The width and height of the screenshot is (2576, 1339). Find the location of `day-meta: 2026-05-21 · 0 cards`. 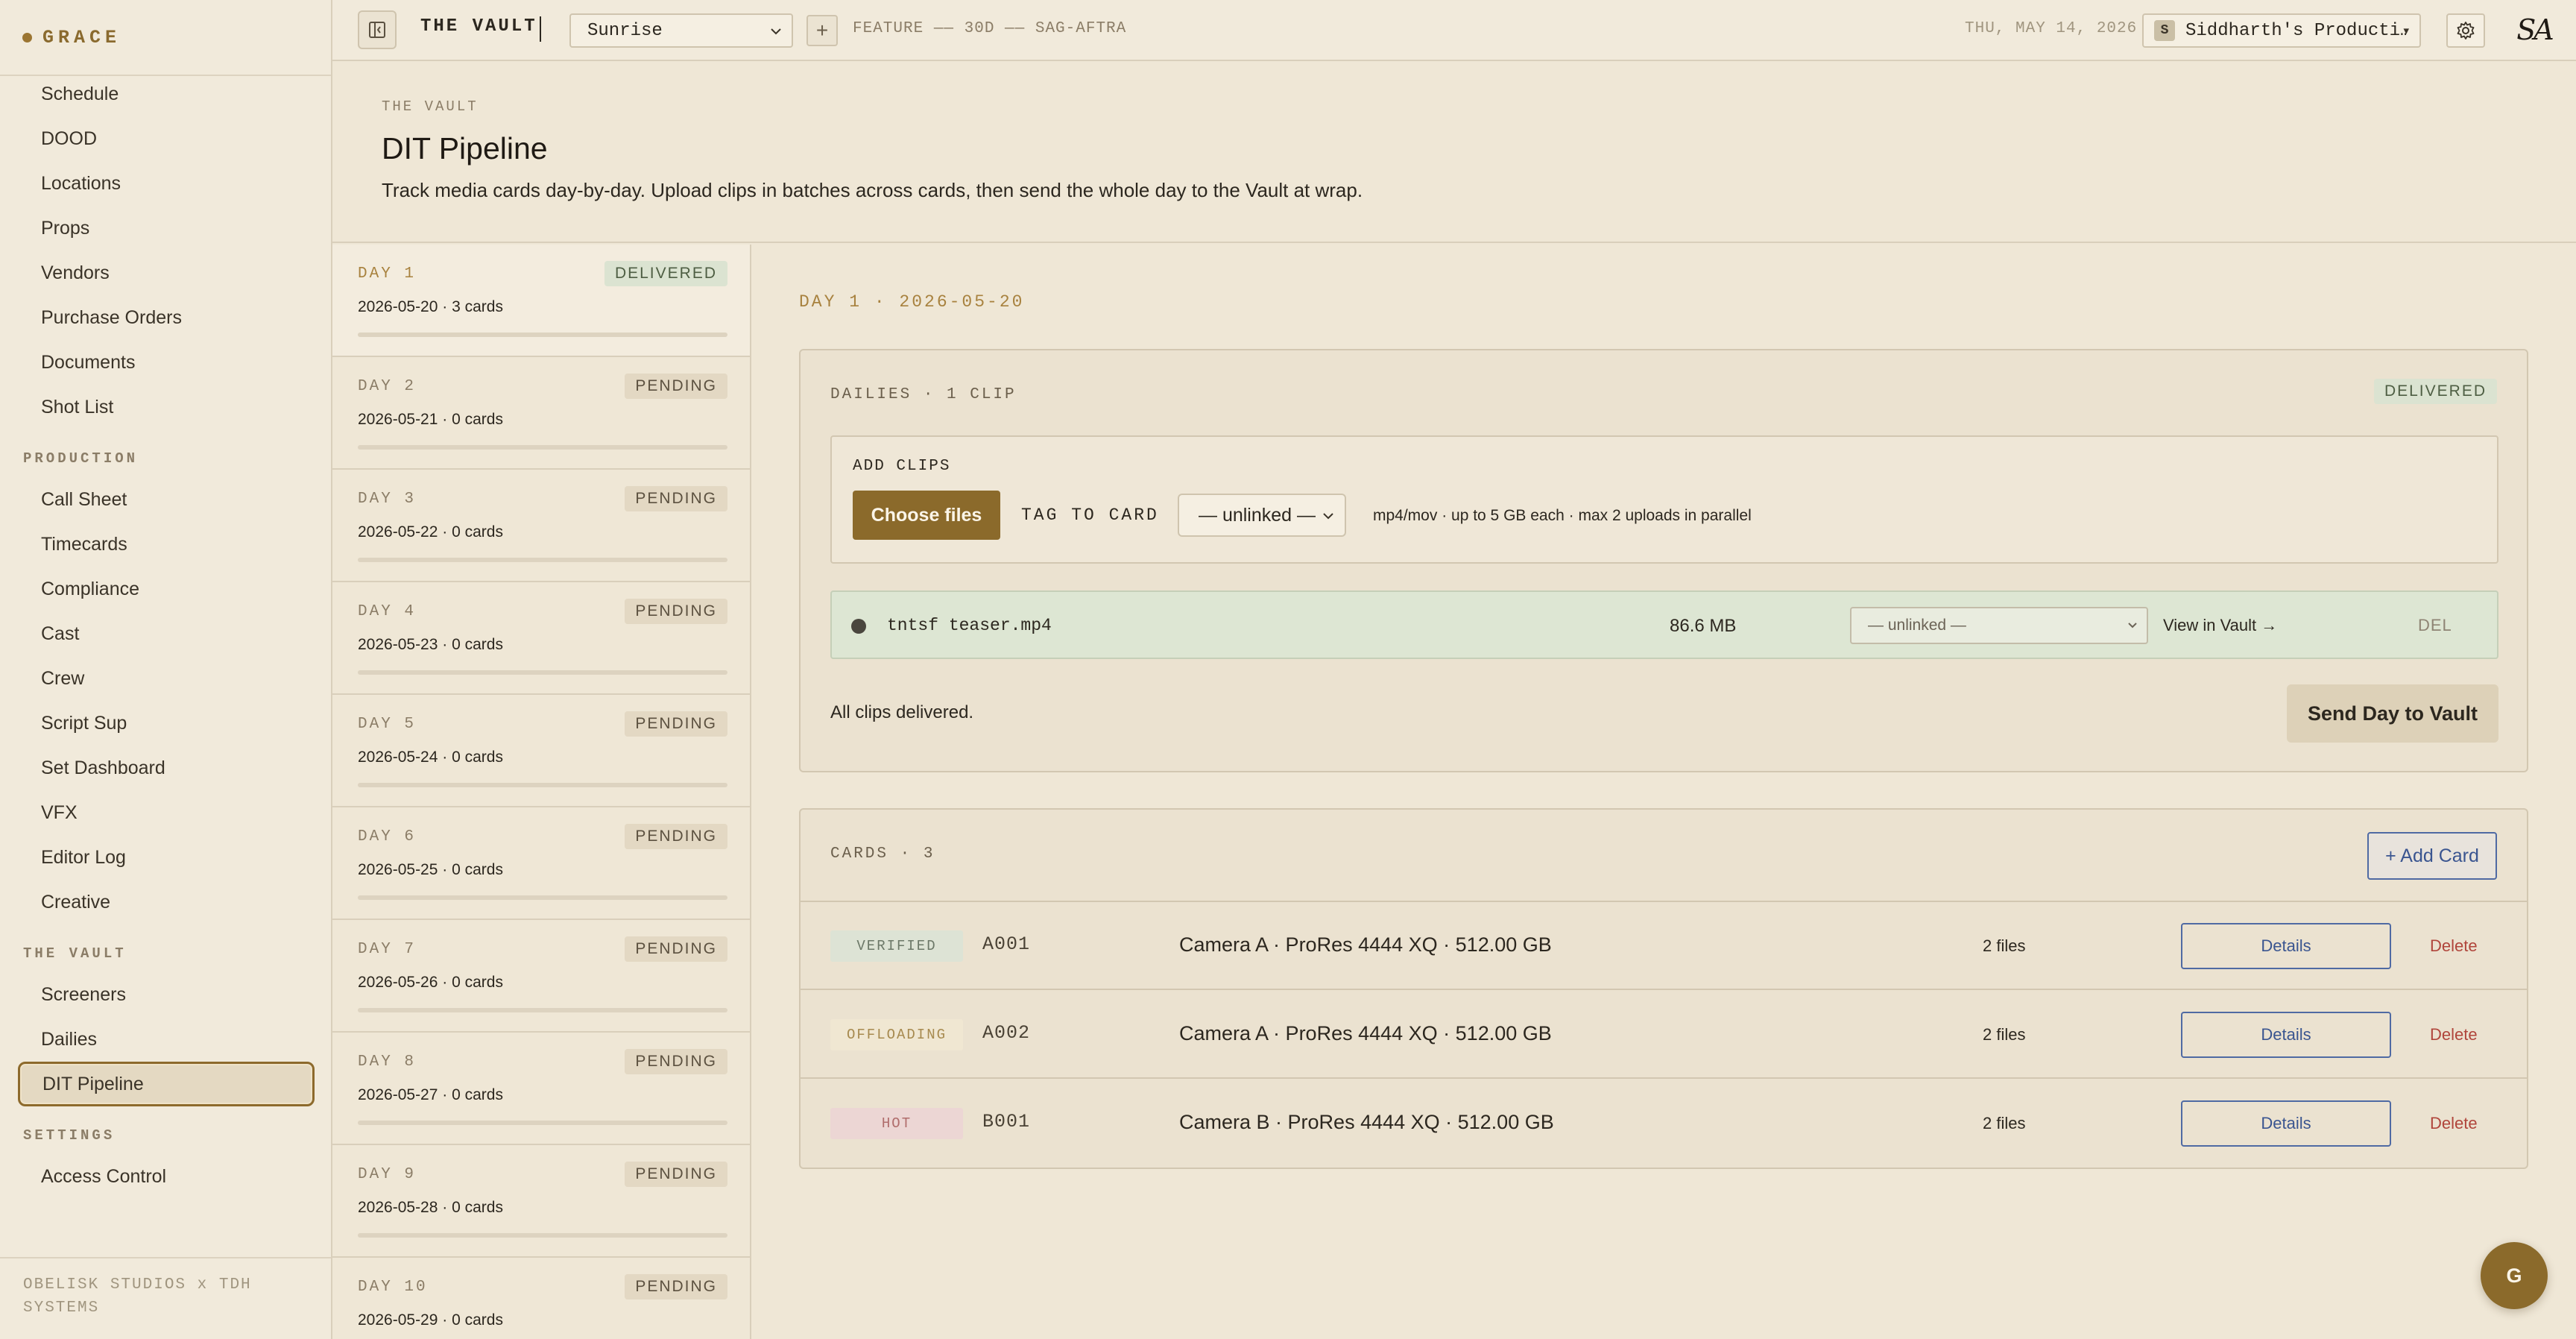

day-meta: 2026-05-21 · 0 cards is located at coordinates (430, 419).